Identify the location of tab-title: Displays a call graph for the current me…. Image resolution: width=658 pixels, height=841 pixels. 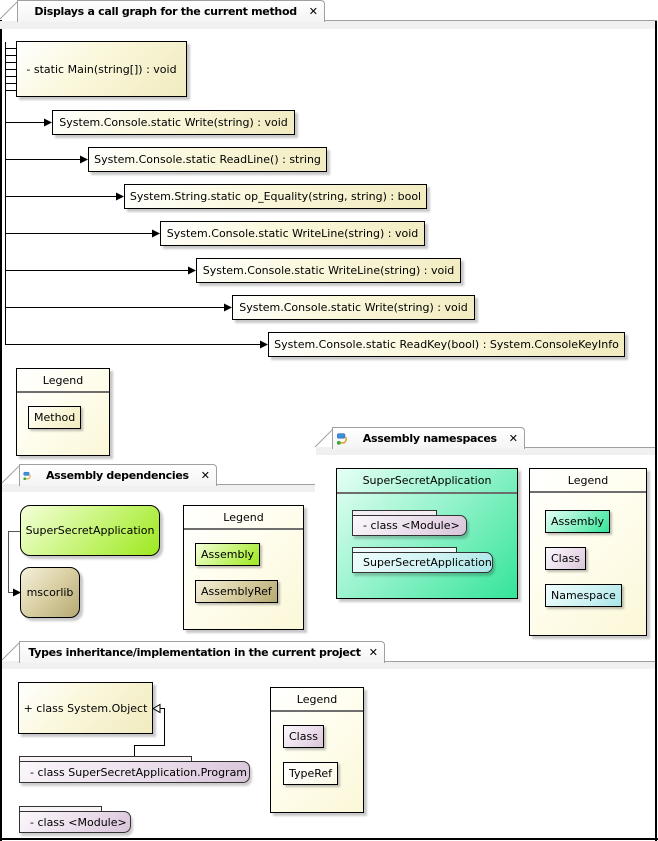
(165, 11).